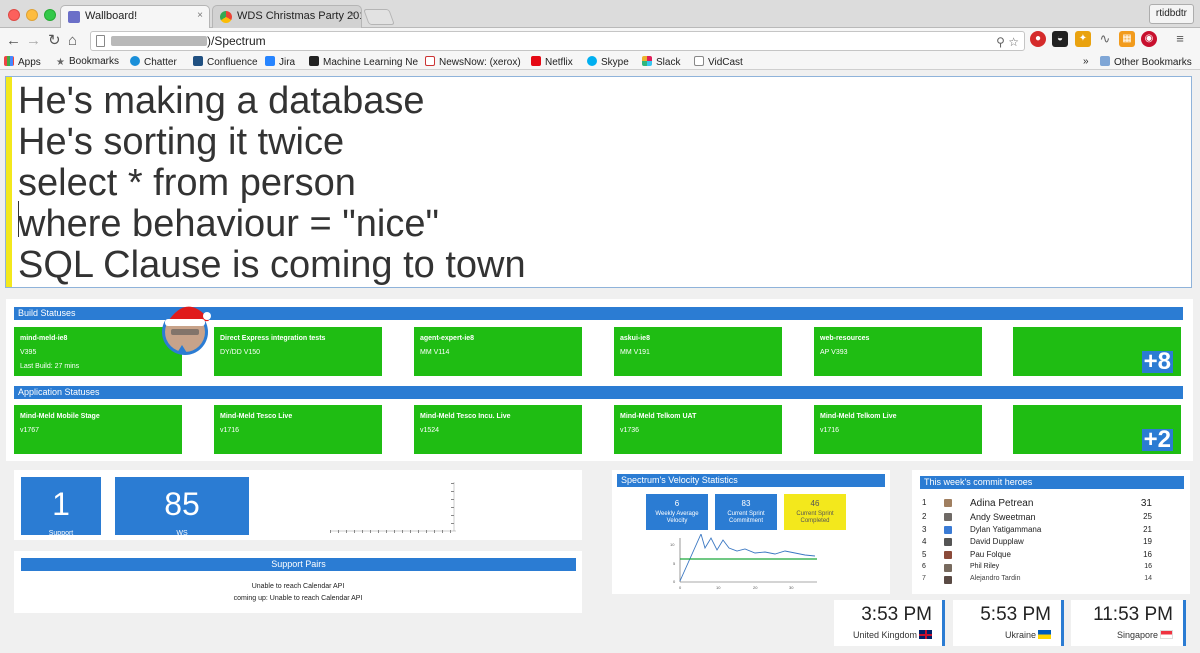  I want to click on bookmark-chatter: Chatter, so click(153, 62).